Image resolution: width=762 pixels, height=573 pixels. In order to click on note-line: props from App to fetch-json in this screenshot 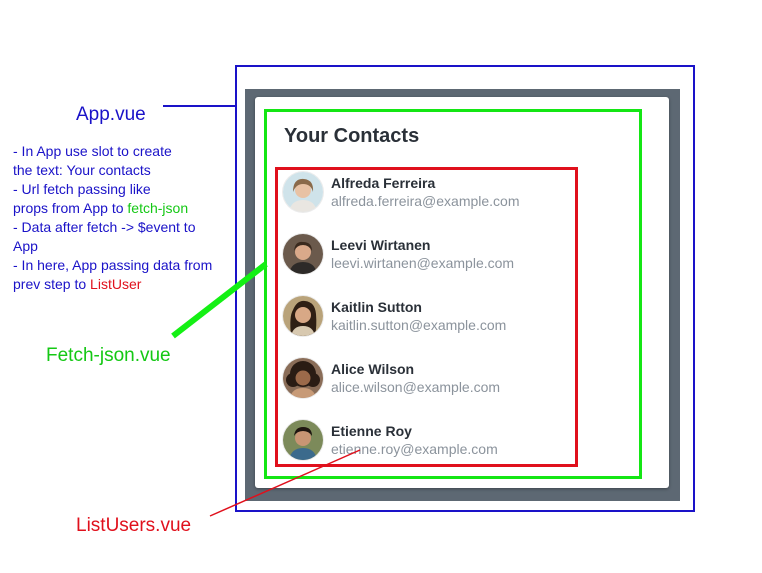, I will do `click(124, 208)`.